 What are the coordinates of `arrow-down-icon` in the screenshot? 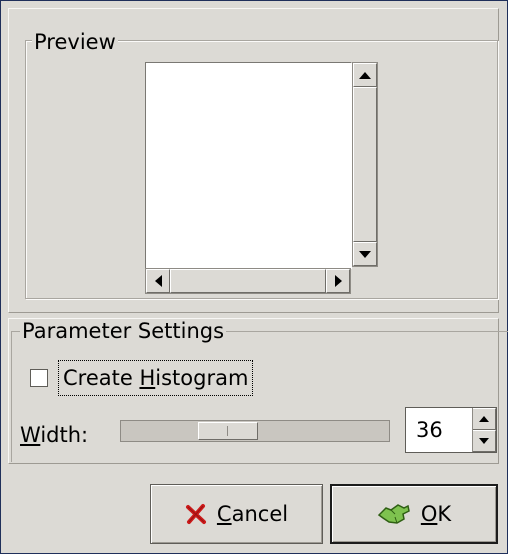 It's located at (365, 254).